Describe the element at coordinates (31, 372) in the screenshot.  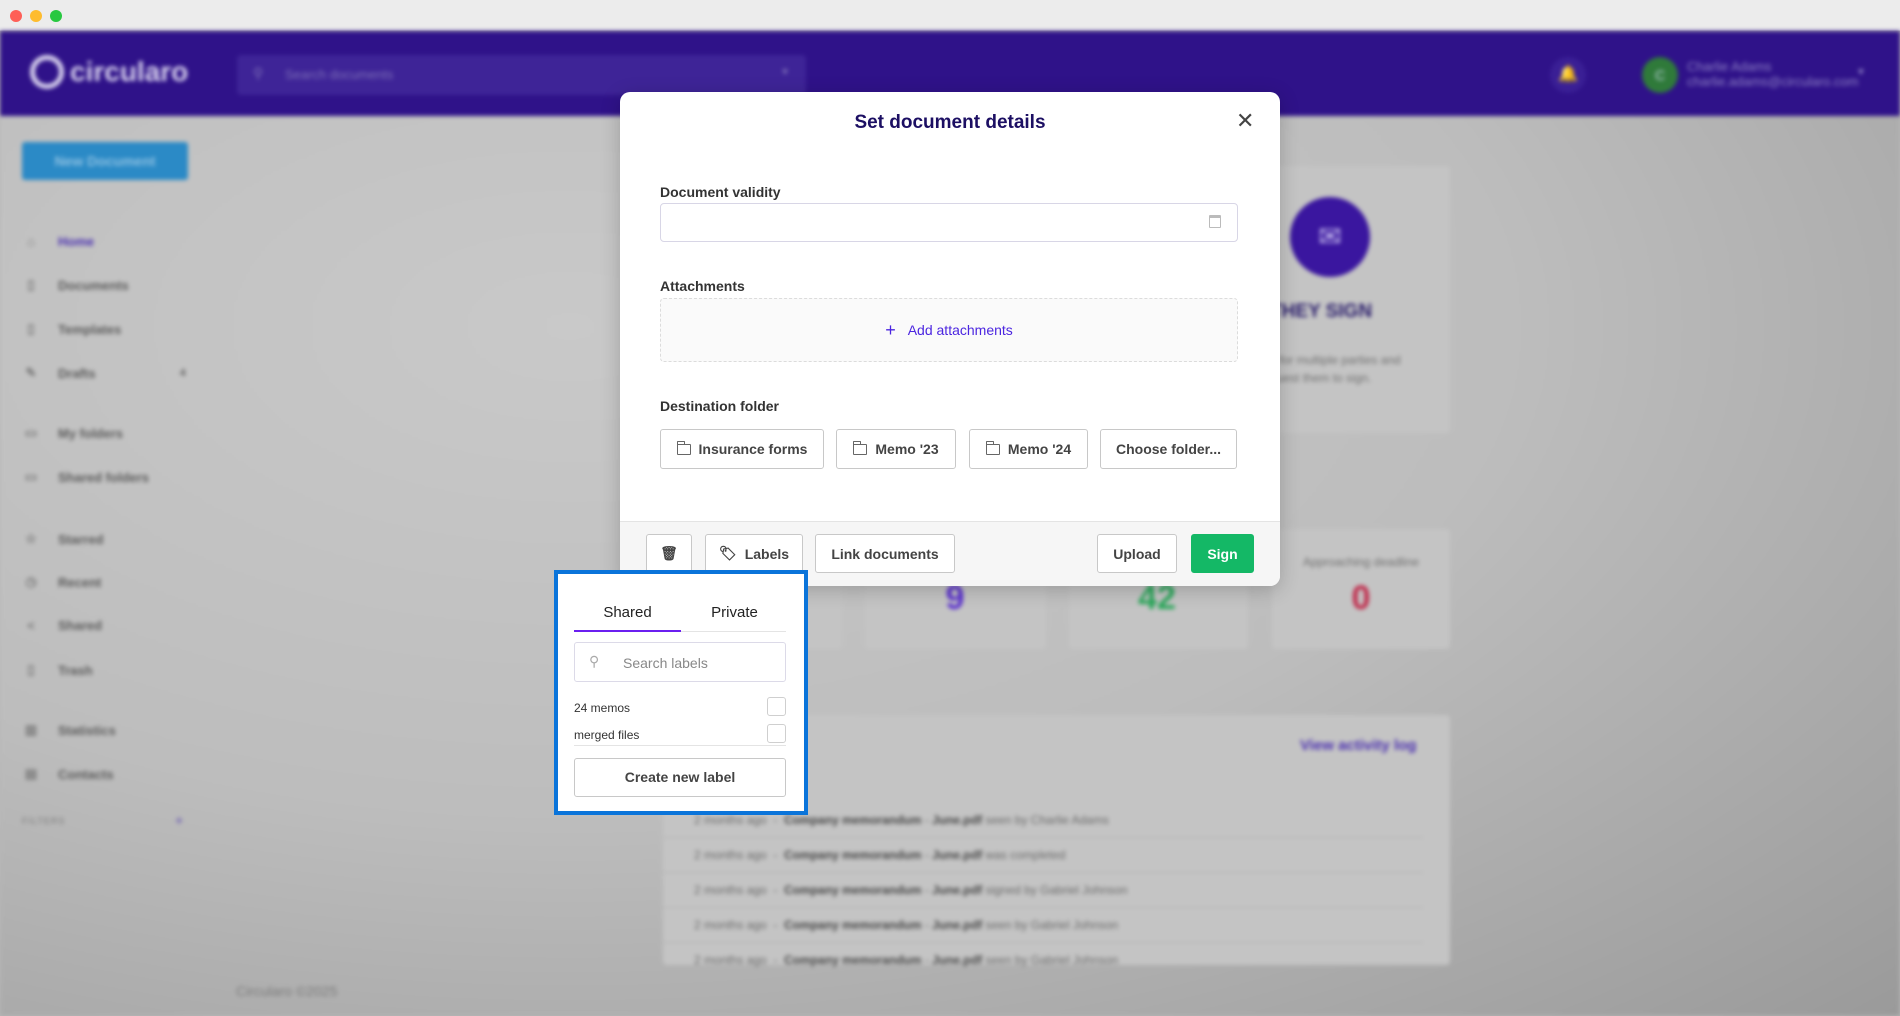
I see `edit-icon: ✎` at that location.